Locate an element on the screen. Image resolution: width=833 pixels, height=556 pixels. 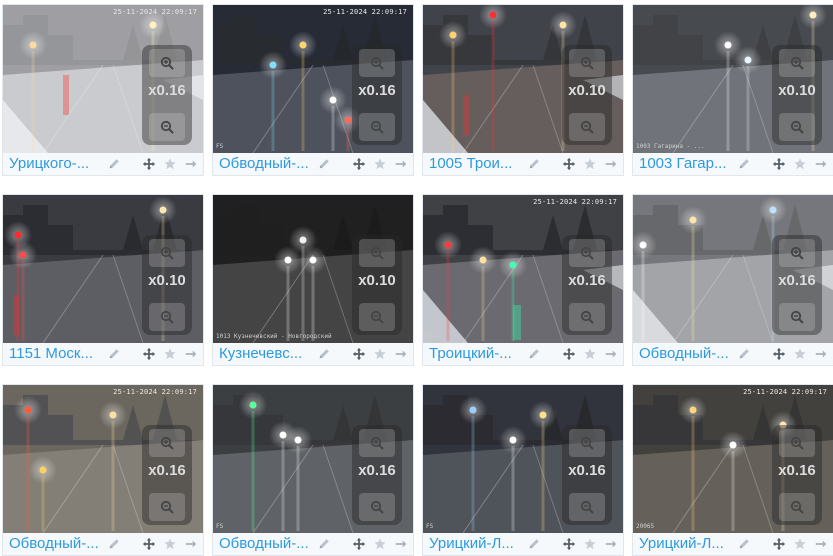
camera-thumbnail: 1003 Гагарина - ... x0.10 is located at coordinates (733, 79).